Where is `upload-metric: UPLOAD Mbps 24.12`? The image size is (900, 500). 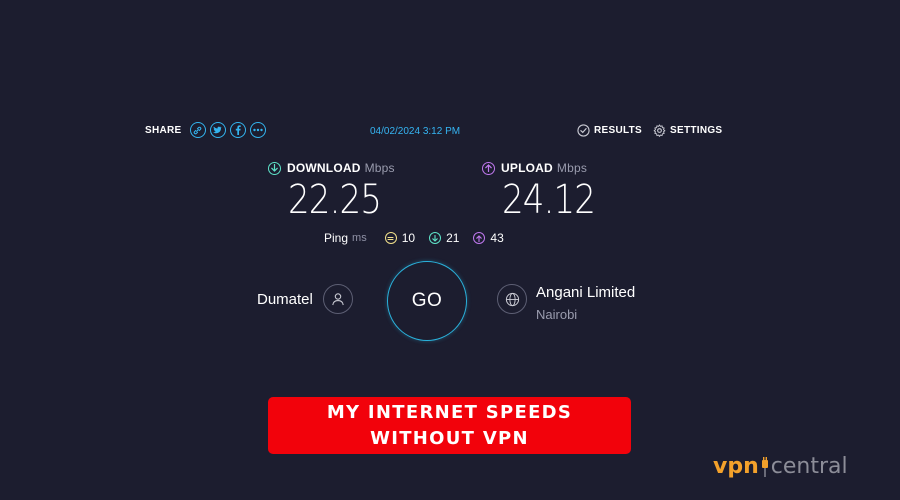 upload-metric: UPLOAD Mbps 24.12 is located at coordinates (547, 192).